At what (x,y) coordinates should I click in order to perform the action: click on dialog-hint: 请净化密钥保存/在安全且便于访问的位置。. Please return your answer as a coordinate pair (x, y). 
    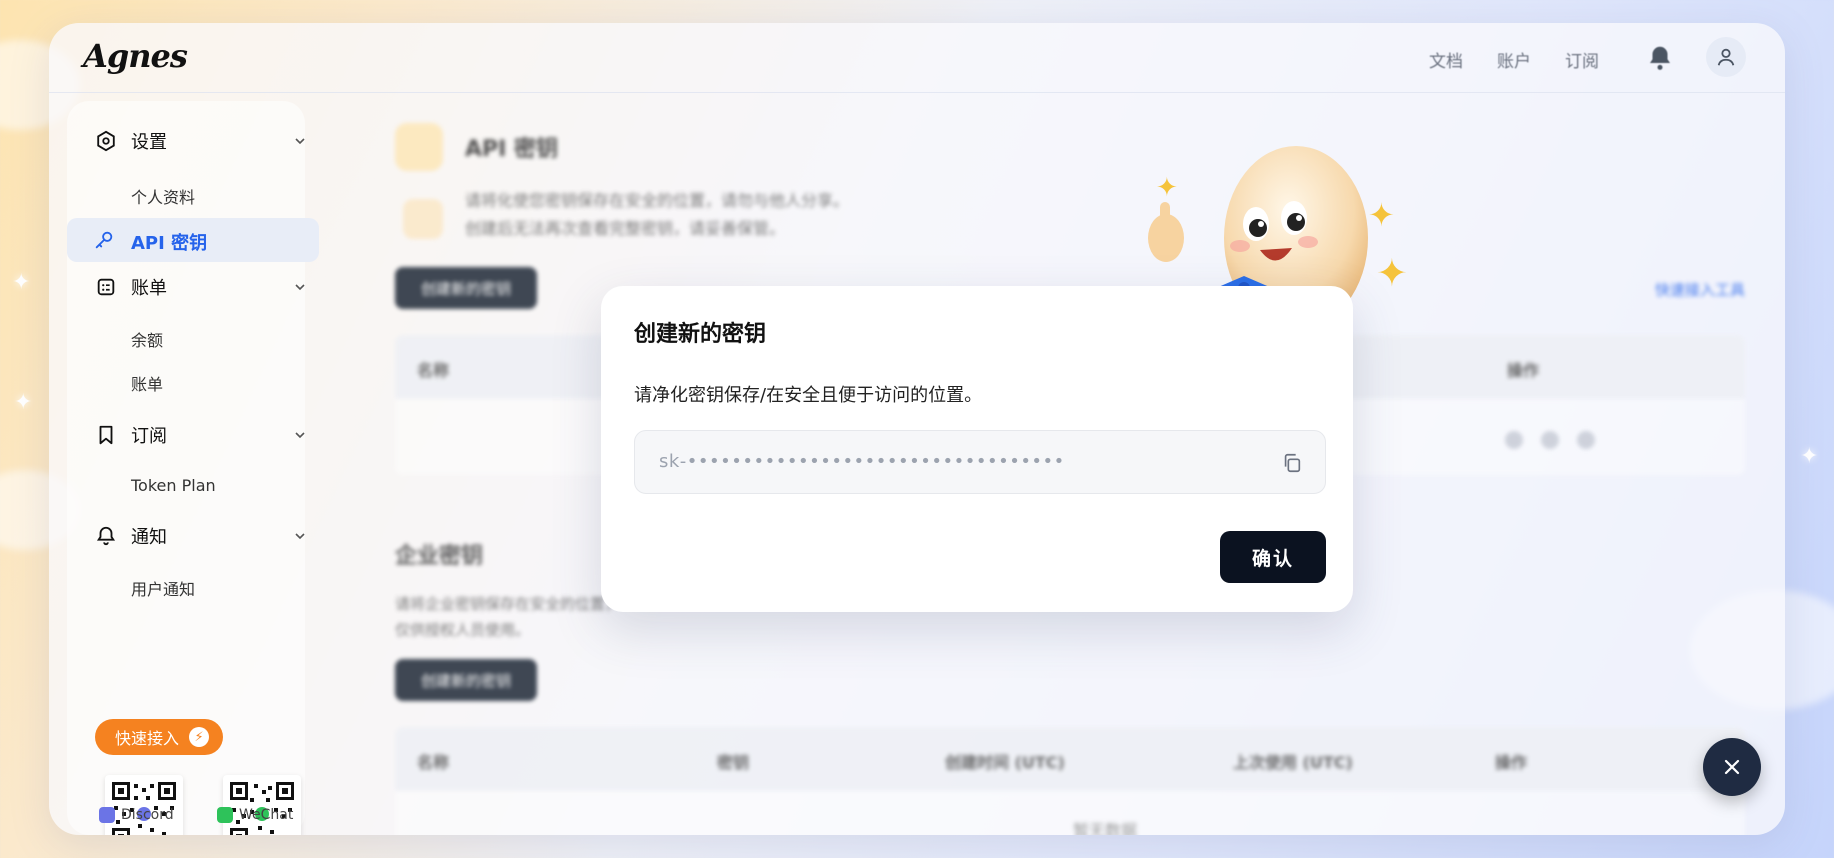
    Looking at the image, I should click on (808, 395).